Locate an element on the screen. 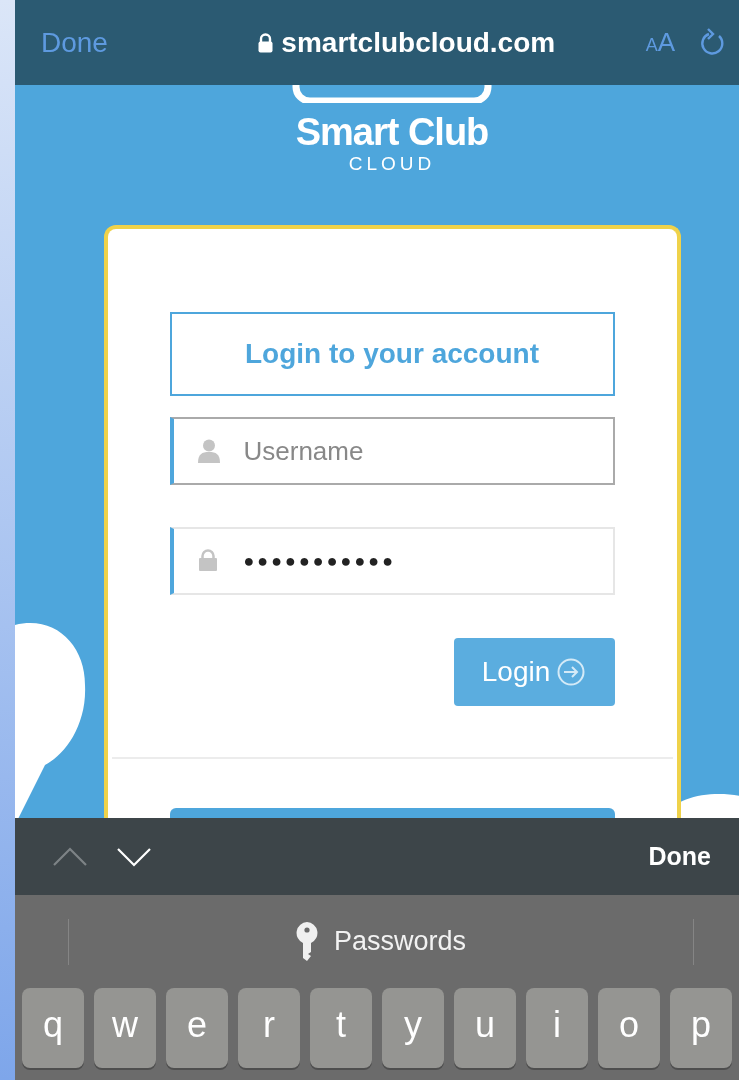 This screenshot has height=1080, width=739. login-heading: Login to your account is located at coordinates (392, 354).